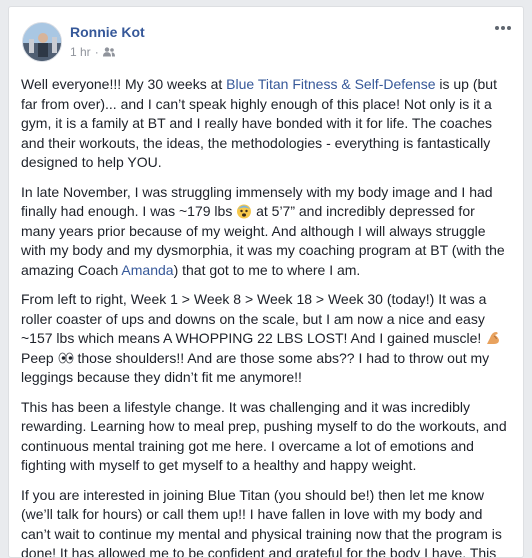 This screenshot has height=558, width=532. I want to click on avatar, so click(42, 42).